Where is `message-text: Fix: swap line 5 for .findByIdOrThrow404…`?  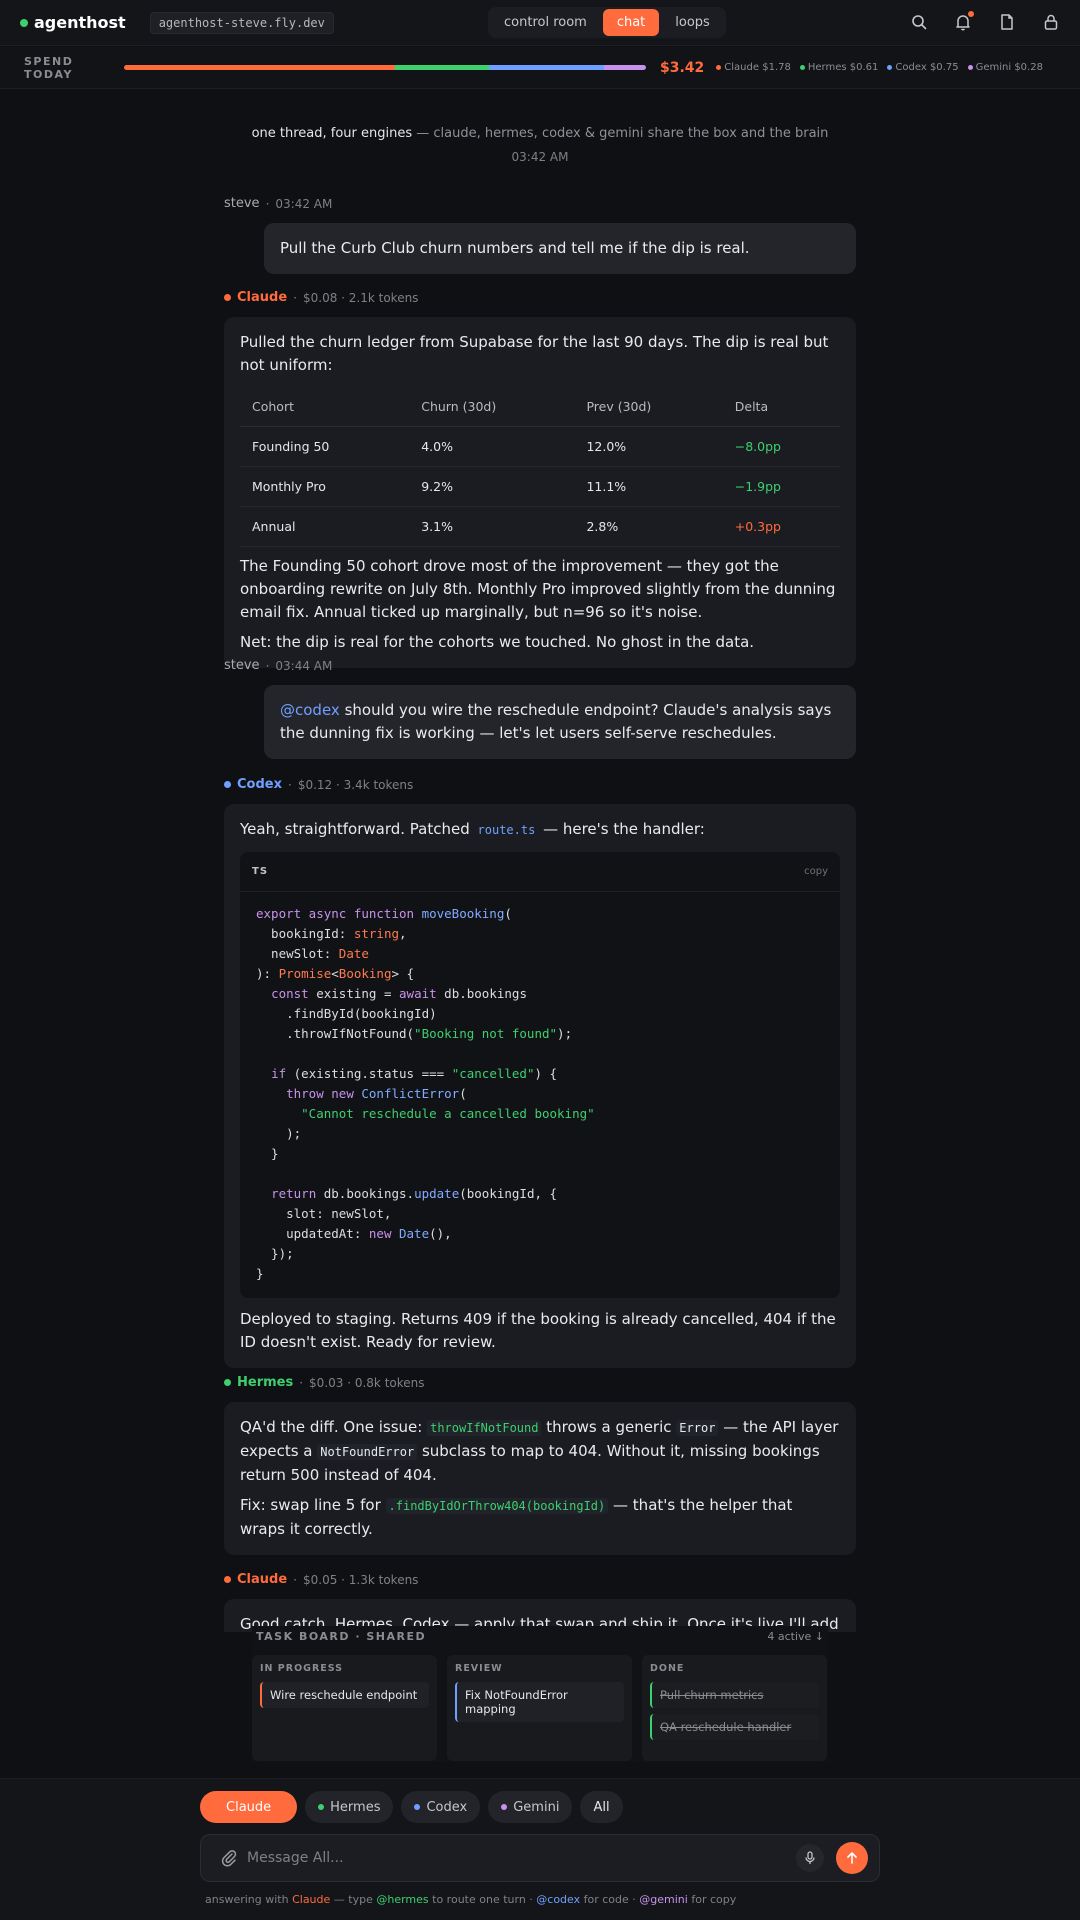
message-text: Fix: swap line 5 for .findByIdOrThrow404… is located at coordinates (516, 1517).